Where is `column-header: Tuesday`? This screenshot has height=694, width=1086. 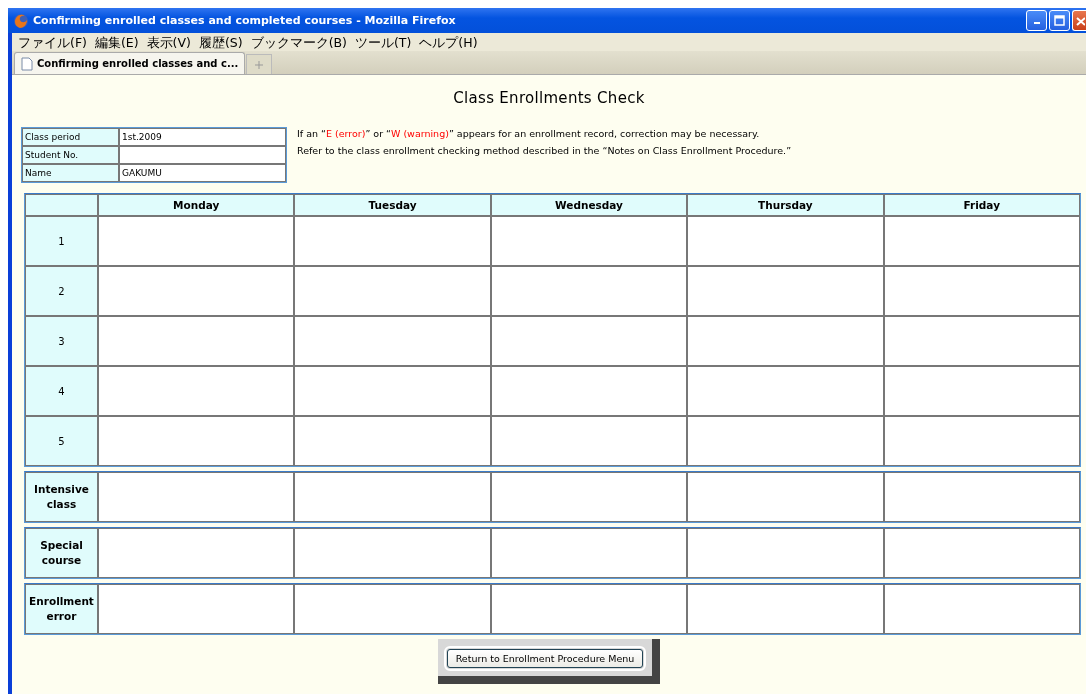 column-header: Tuesday is located at coordinates (392, 205).